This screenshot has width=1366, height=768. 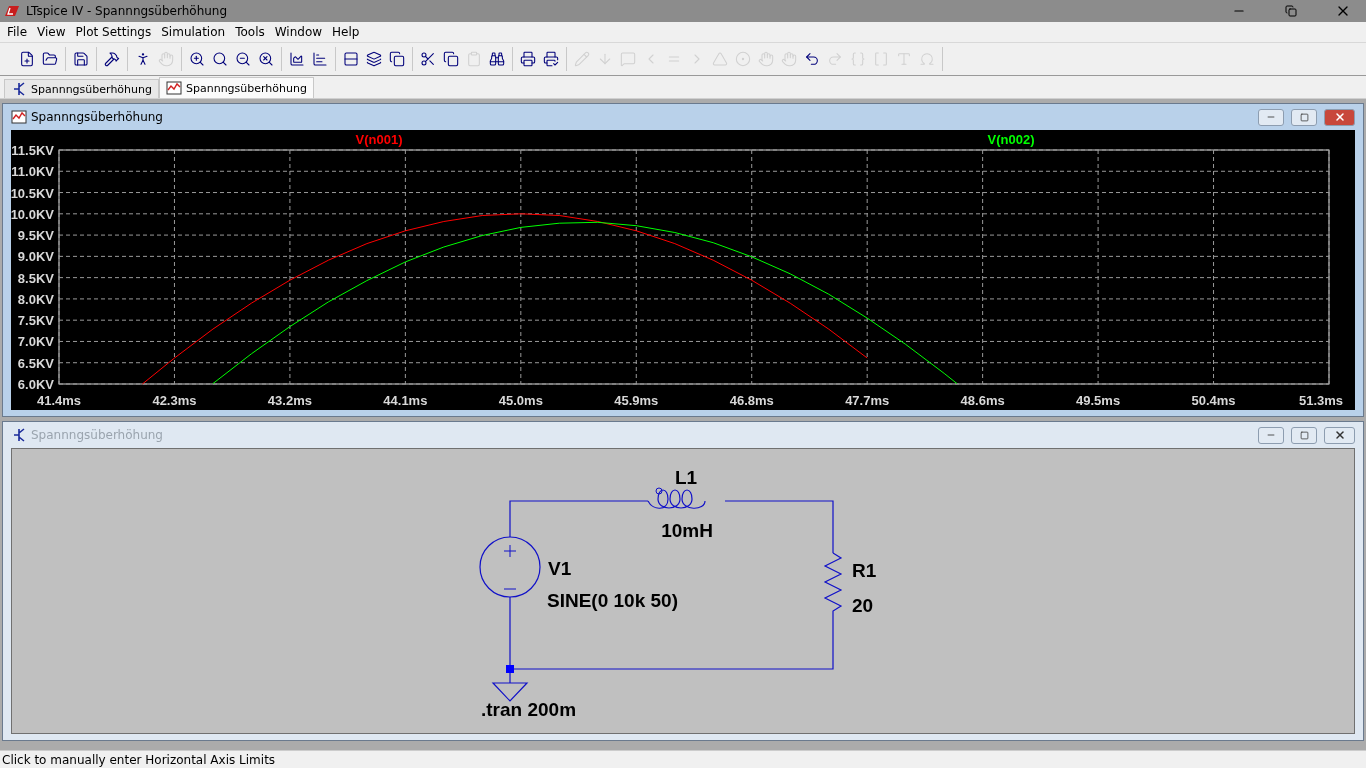 I want to click on y-tick-label: 11.5KV, so click(x=32, y=150).